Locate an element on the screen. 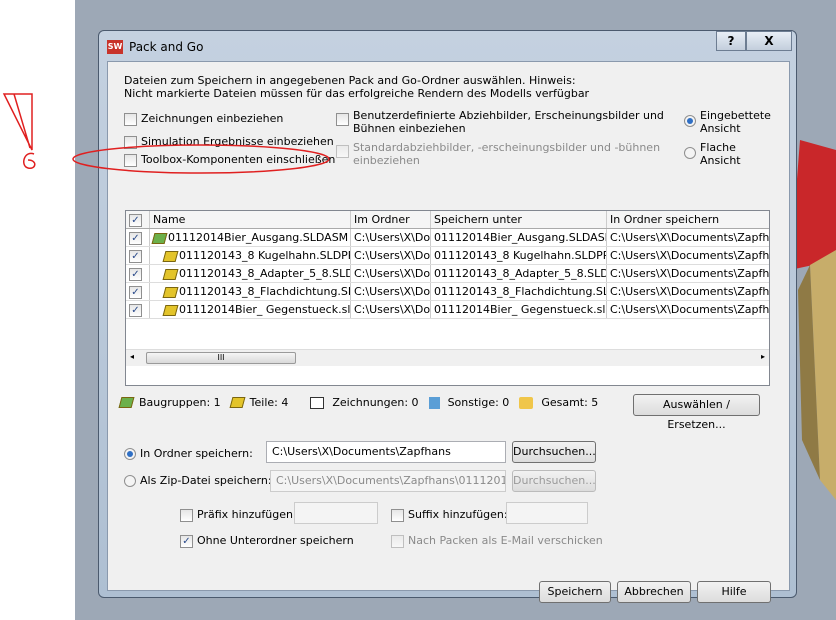 The image size is (836, 620). folder-path-input: C:\Users\X\Documents\Zapfhans is located at coordinates (386, 452).